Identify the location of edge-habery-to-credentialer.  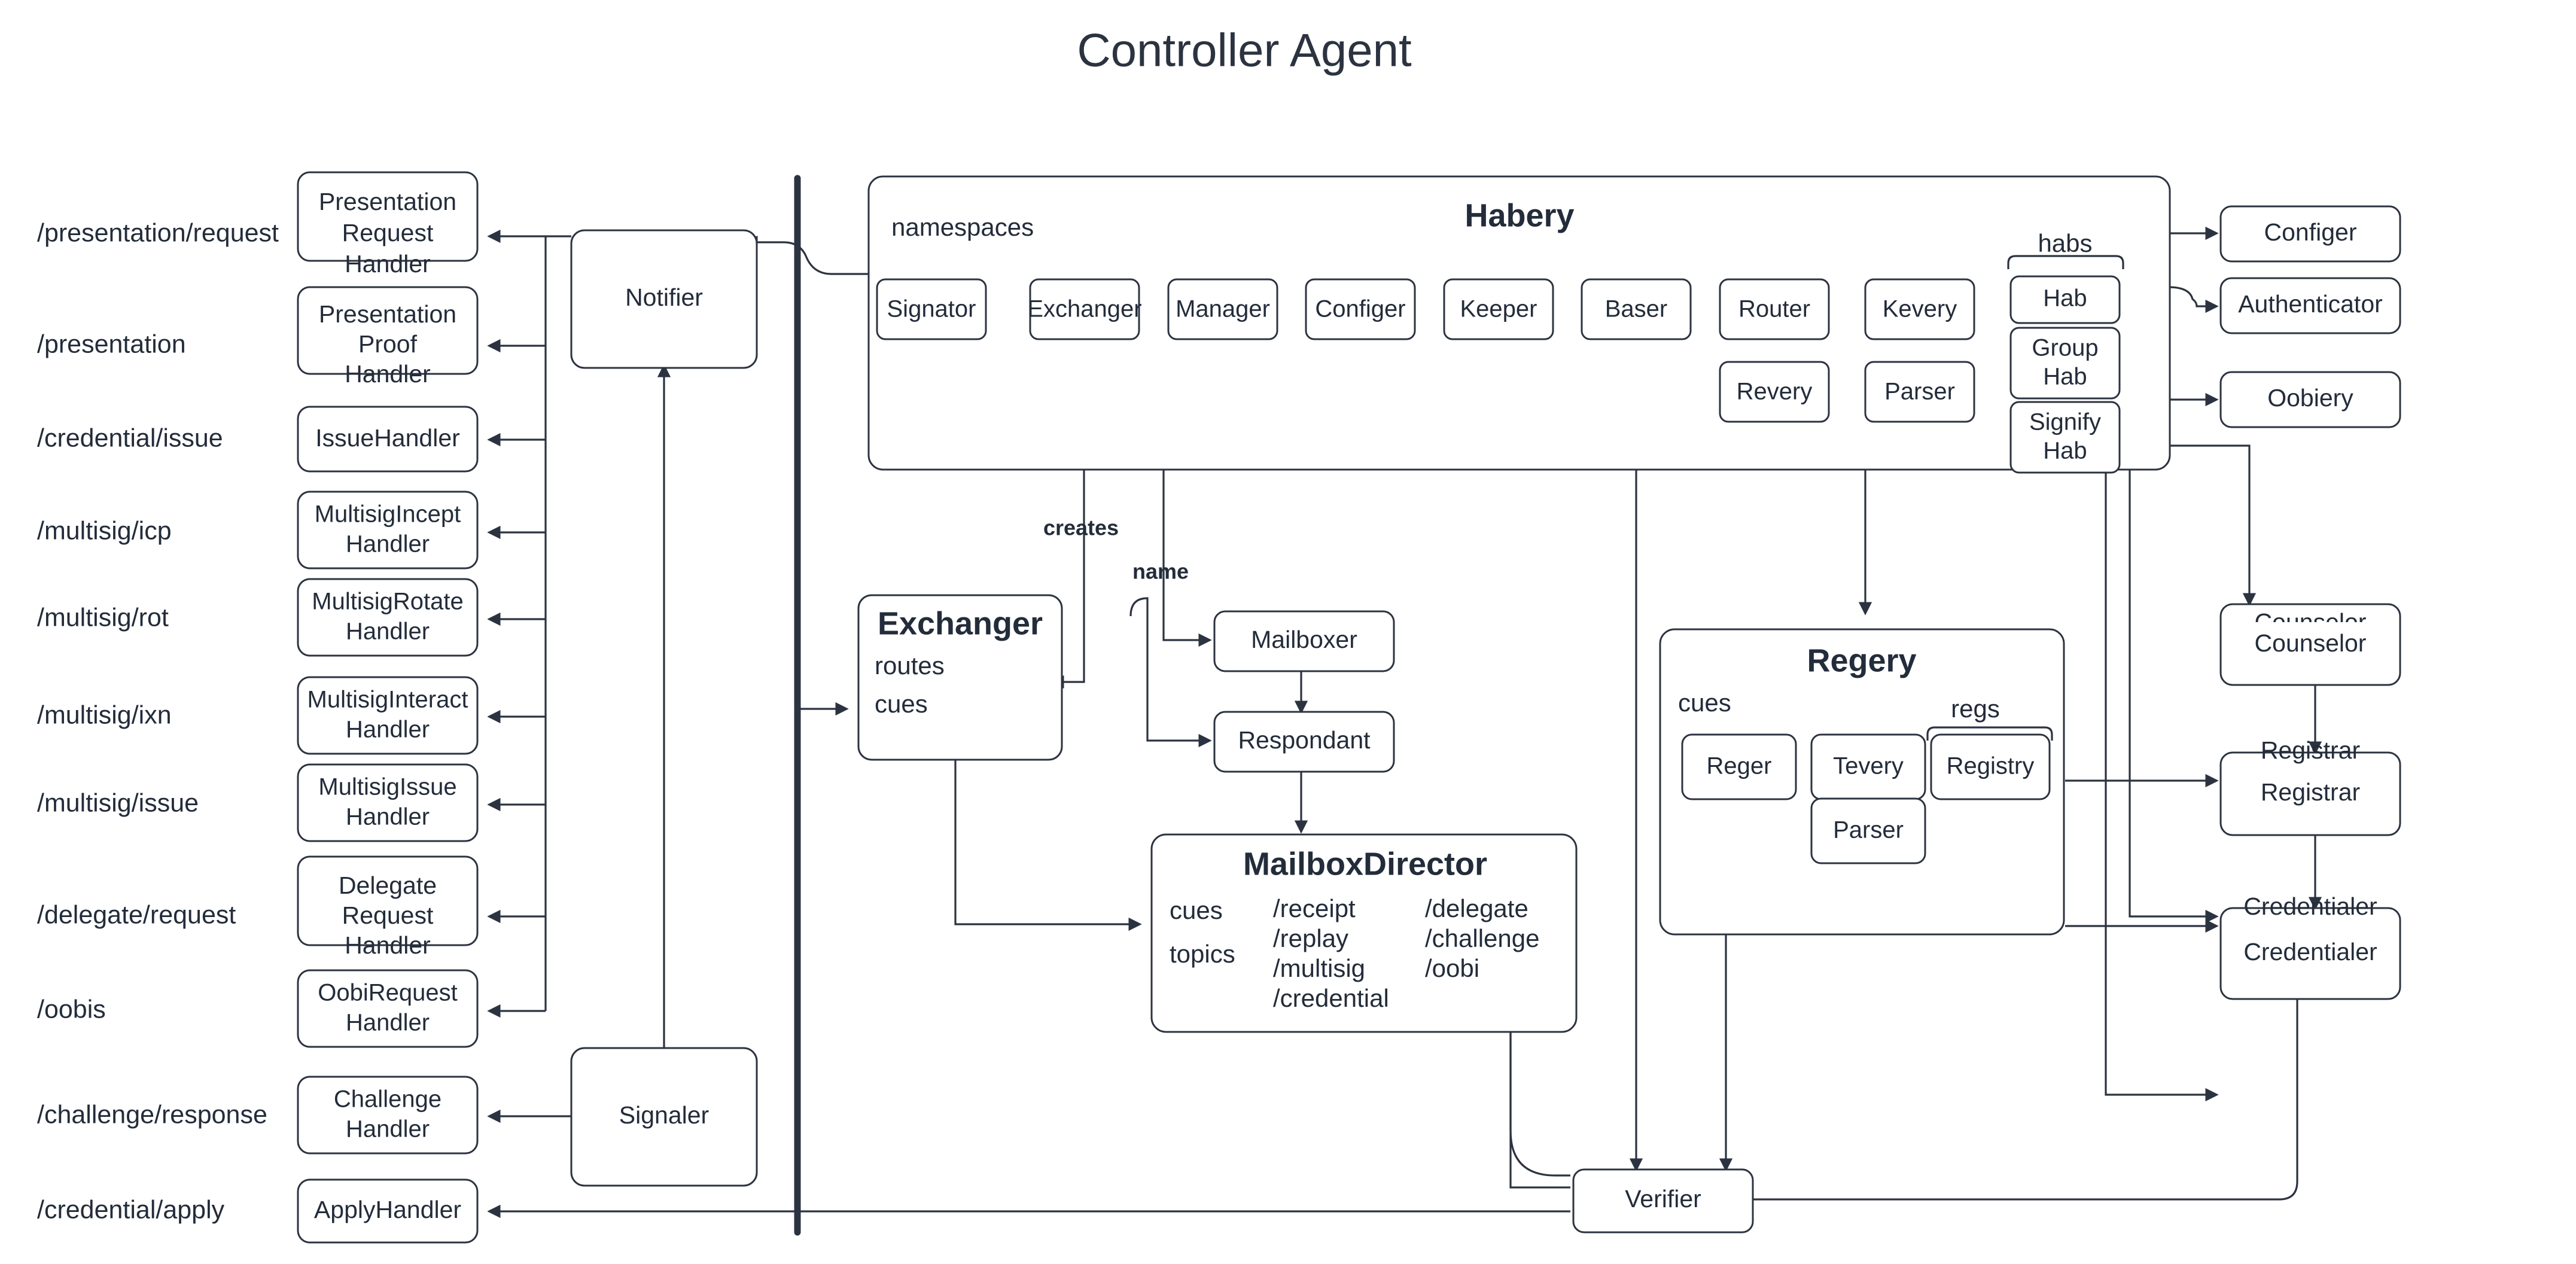
(2162, 778).